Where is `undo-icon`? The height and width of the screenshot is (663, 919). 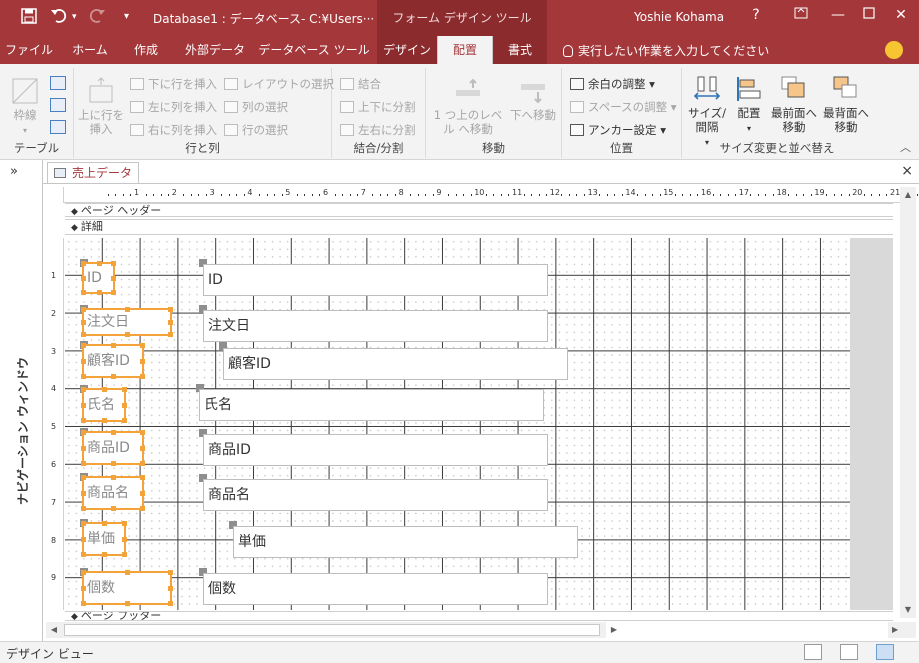
undo-icon is located at coordinates (59, 18).